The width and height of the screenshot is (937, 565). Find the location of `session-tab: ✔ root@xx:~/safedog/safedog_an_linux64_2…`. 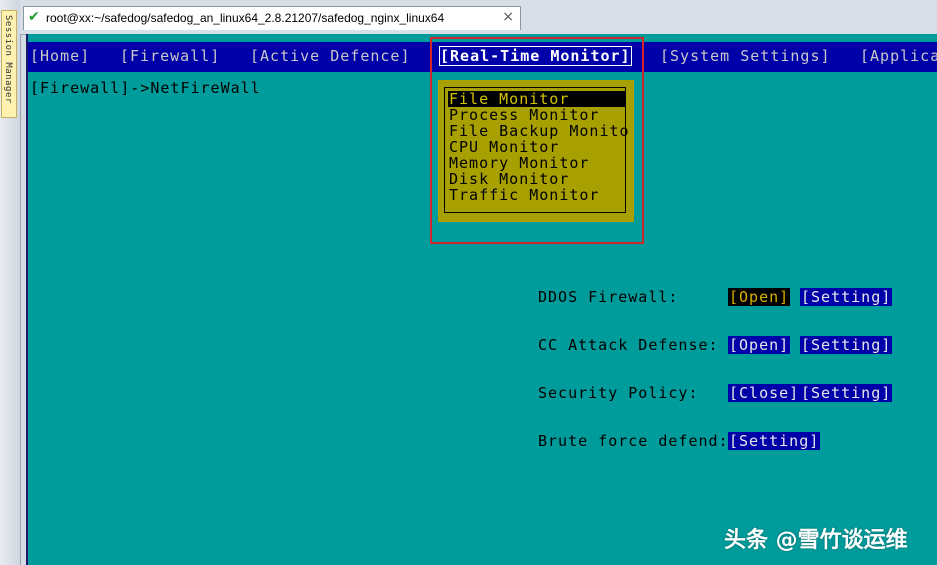

session-tab: ✔ root@xx:~/safedog/safedog_an_linux64_2… is located at coordinates (272, 18).